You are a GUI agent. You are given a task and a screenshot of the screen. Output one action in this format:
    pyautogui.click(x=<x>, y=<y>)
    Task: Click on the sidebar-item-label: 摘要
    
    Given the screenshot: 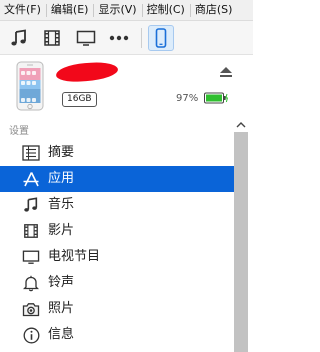 What is the action you would take?
    pyautogui.click(x=61, y=152)
    